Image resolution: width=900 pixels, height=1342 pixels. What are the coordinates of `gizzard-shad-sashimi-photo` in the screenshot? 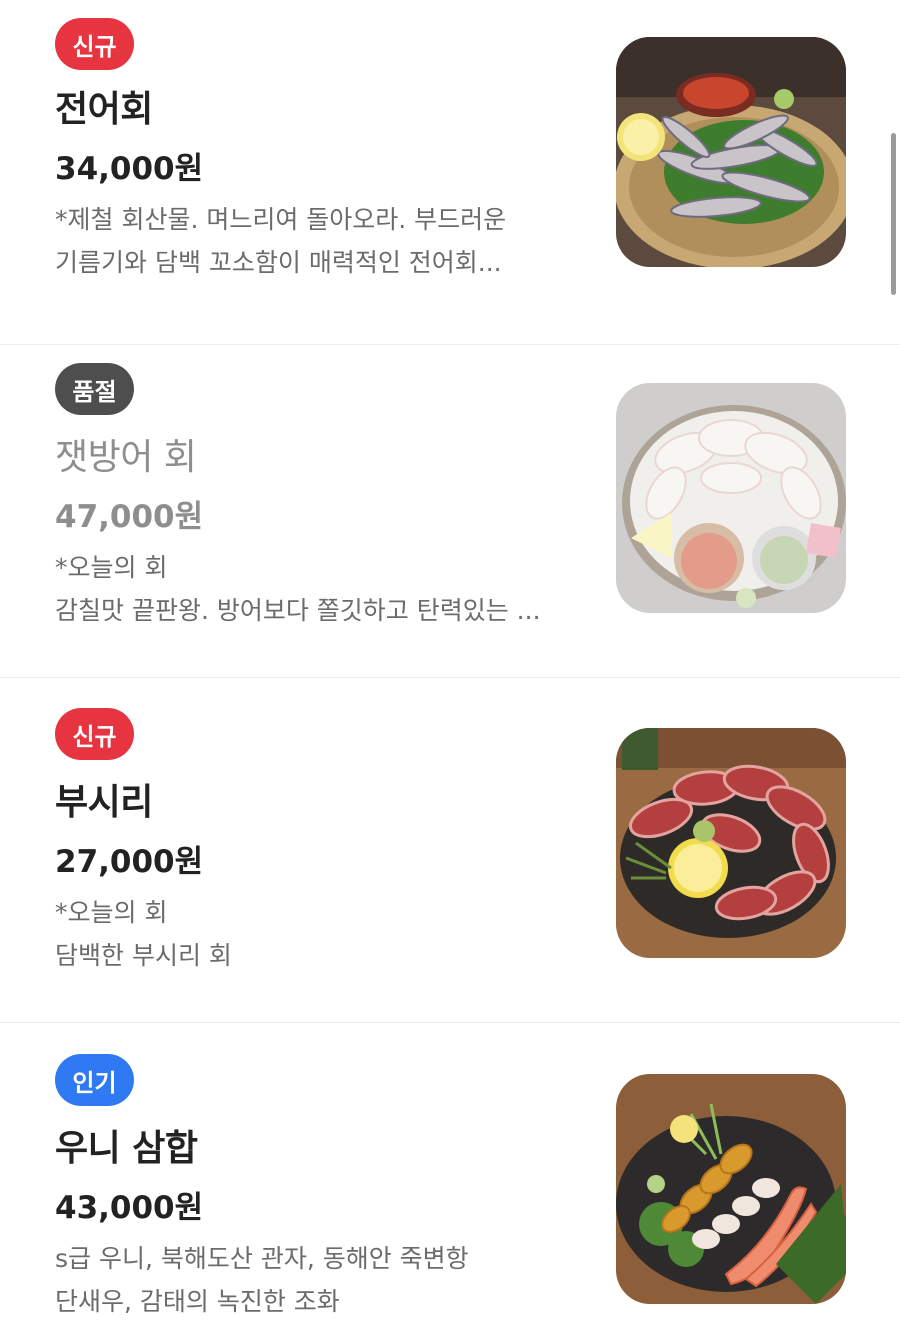 It's located at (731, 152).